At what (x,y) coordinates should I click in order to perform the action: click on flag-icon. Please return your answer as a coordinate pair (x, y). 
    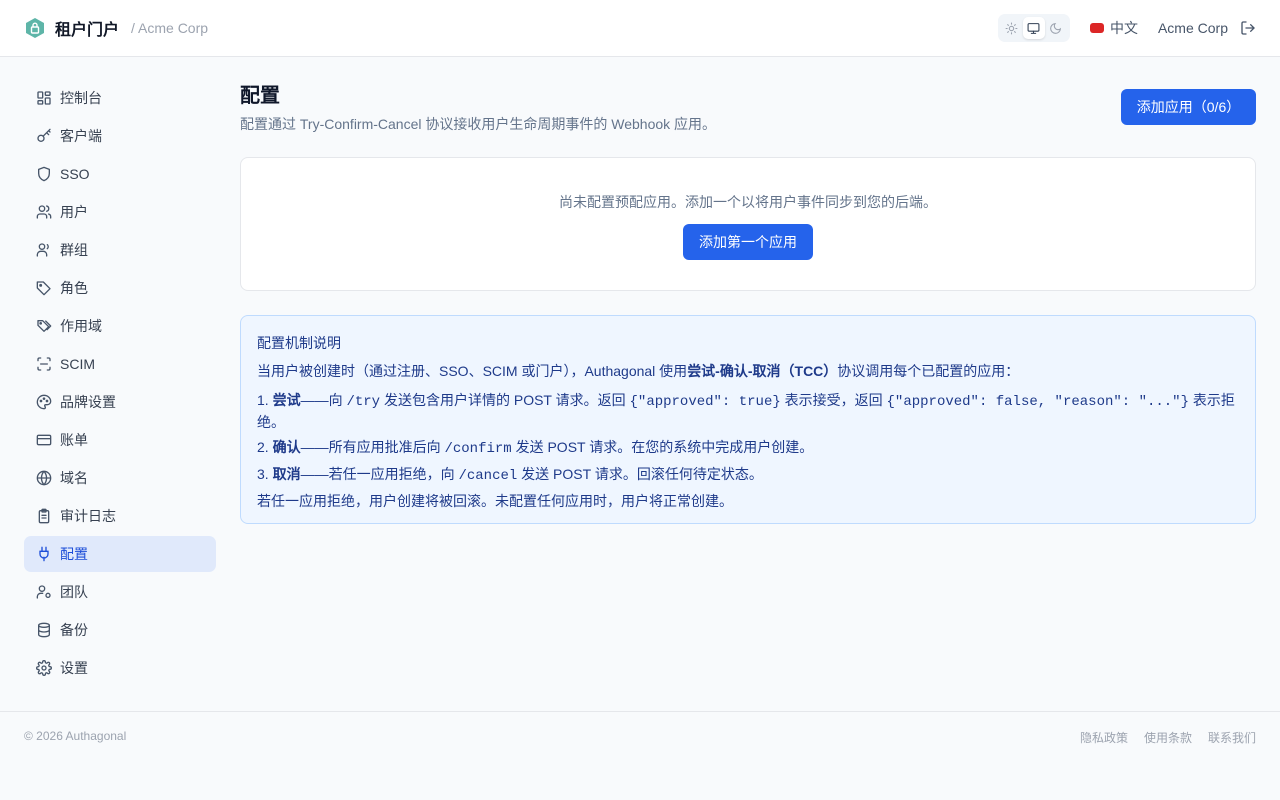
    Looking at the image, I should click on (1096, 28).